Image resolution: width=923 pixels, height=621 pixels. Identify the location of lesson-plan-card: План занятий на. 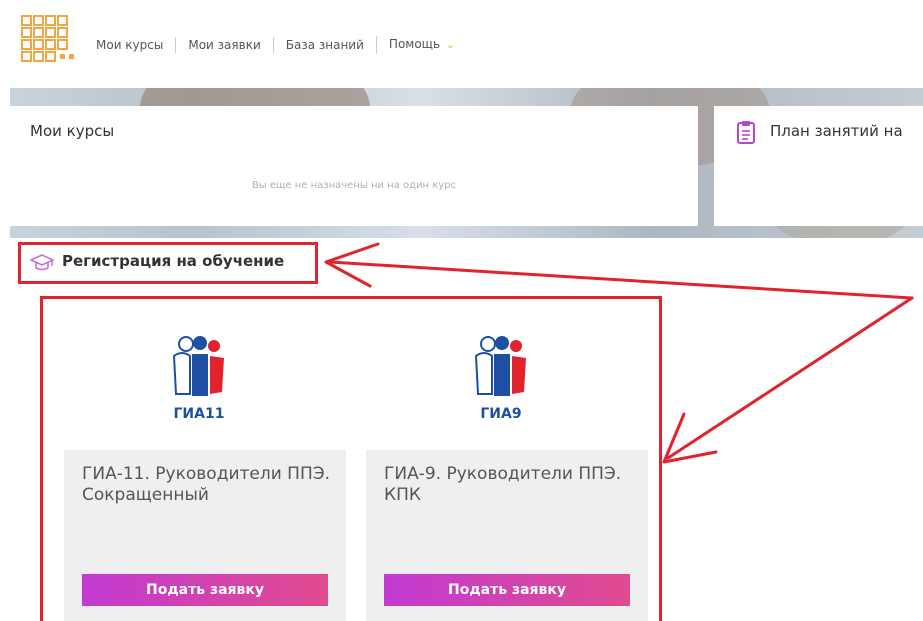
(818, 166).